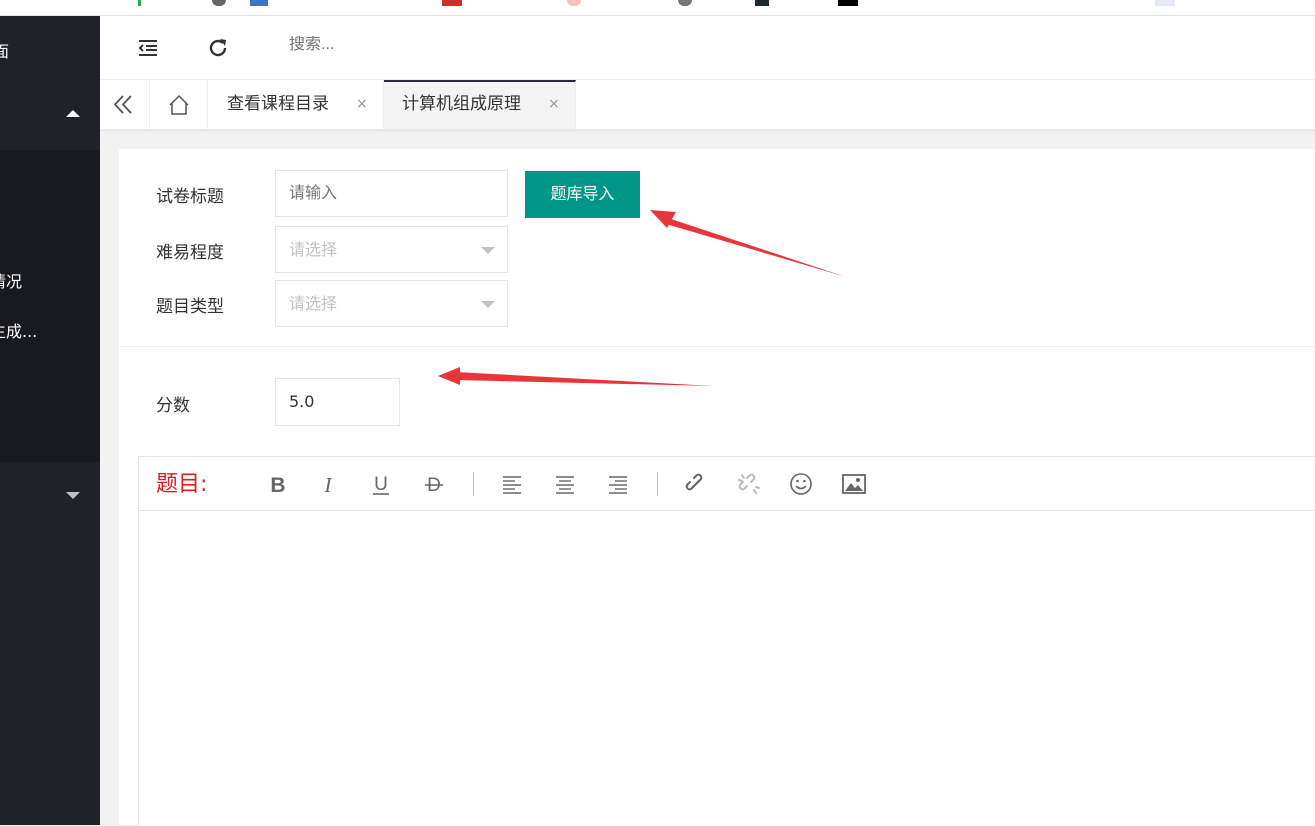 Image resolution: width=1315 pixels, height=826 pixels. What do you see at coordinates (727, 484) in the screenshot?
I see `editor-toolbar: 题目: B I U D` at bounding box center [727, 484].